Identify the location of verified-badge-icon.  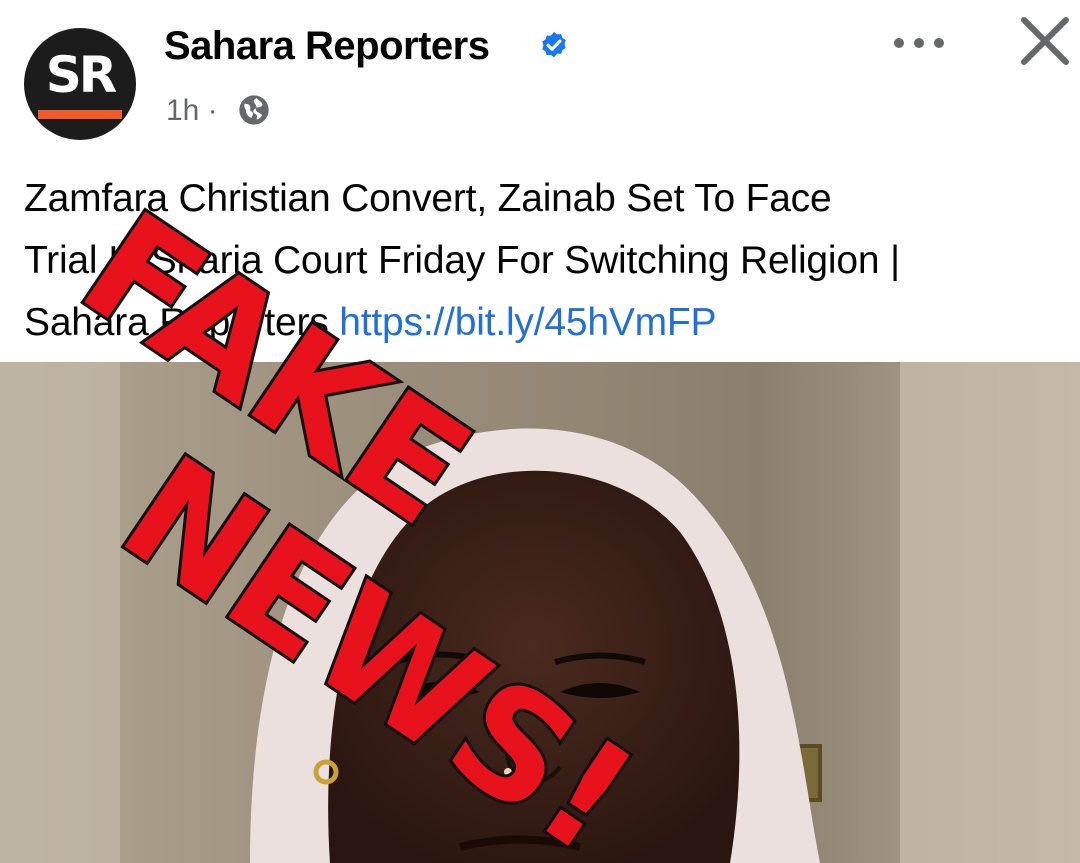
(554, 45).